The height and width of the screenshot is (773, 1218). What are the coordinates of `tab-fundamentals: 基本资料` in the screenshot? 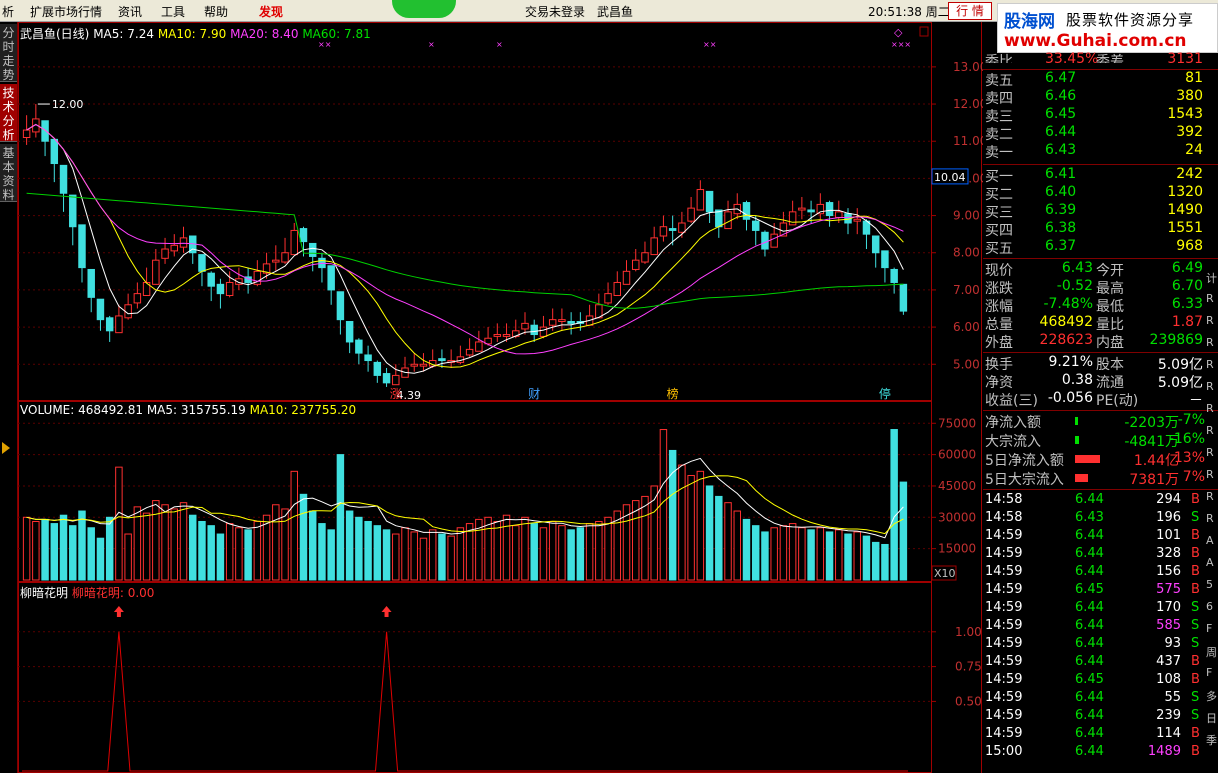 It's located at (8, 173).